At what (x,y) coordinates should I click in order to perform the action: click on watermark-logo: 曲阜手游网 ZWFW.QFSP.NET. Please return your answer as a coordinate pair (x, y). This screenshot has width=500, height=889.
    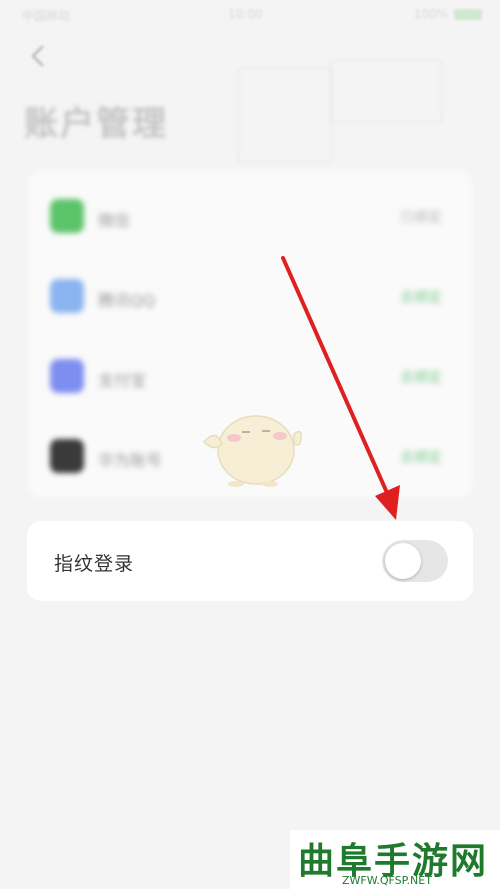
    Looking at the image, I should click on (395, 859).